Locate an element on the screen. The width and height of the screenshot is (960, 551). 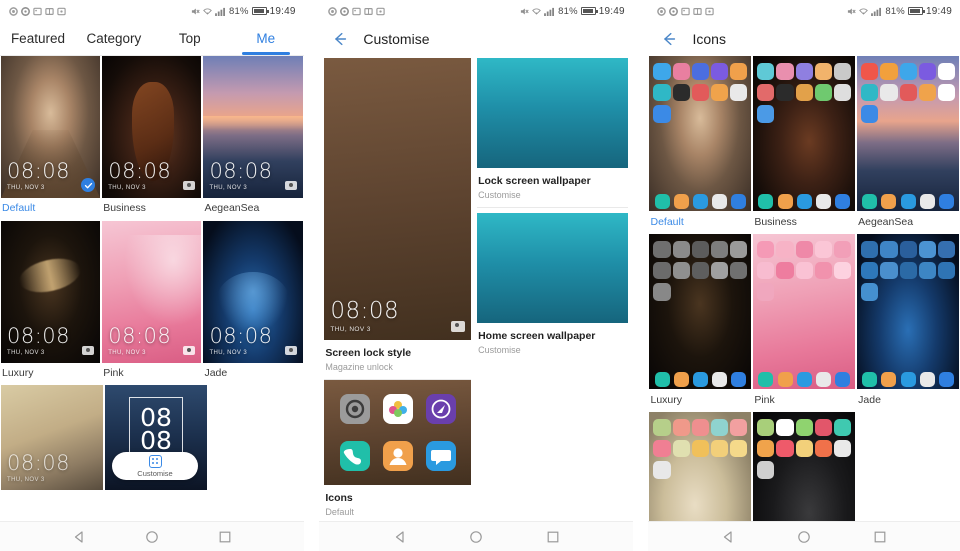
gallery-app-icon is located at coordinates (397, 409).